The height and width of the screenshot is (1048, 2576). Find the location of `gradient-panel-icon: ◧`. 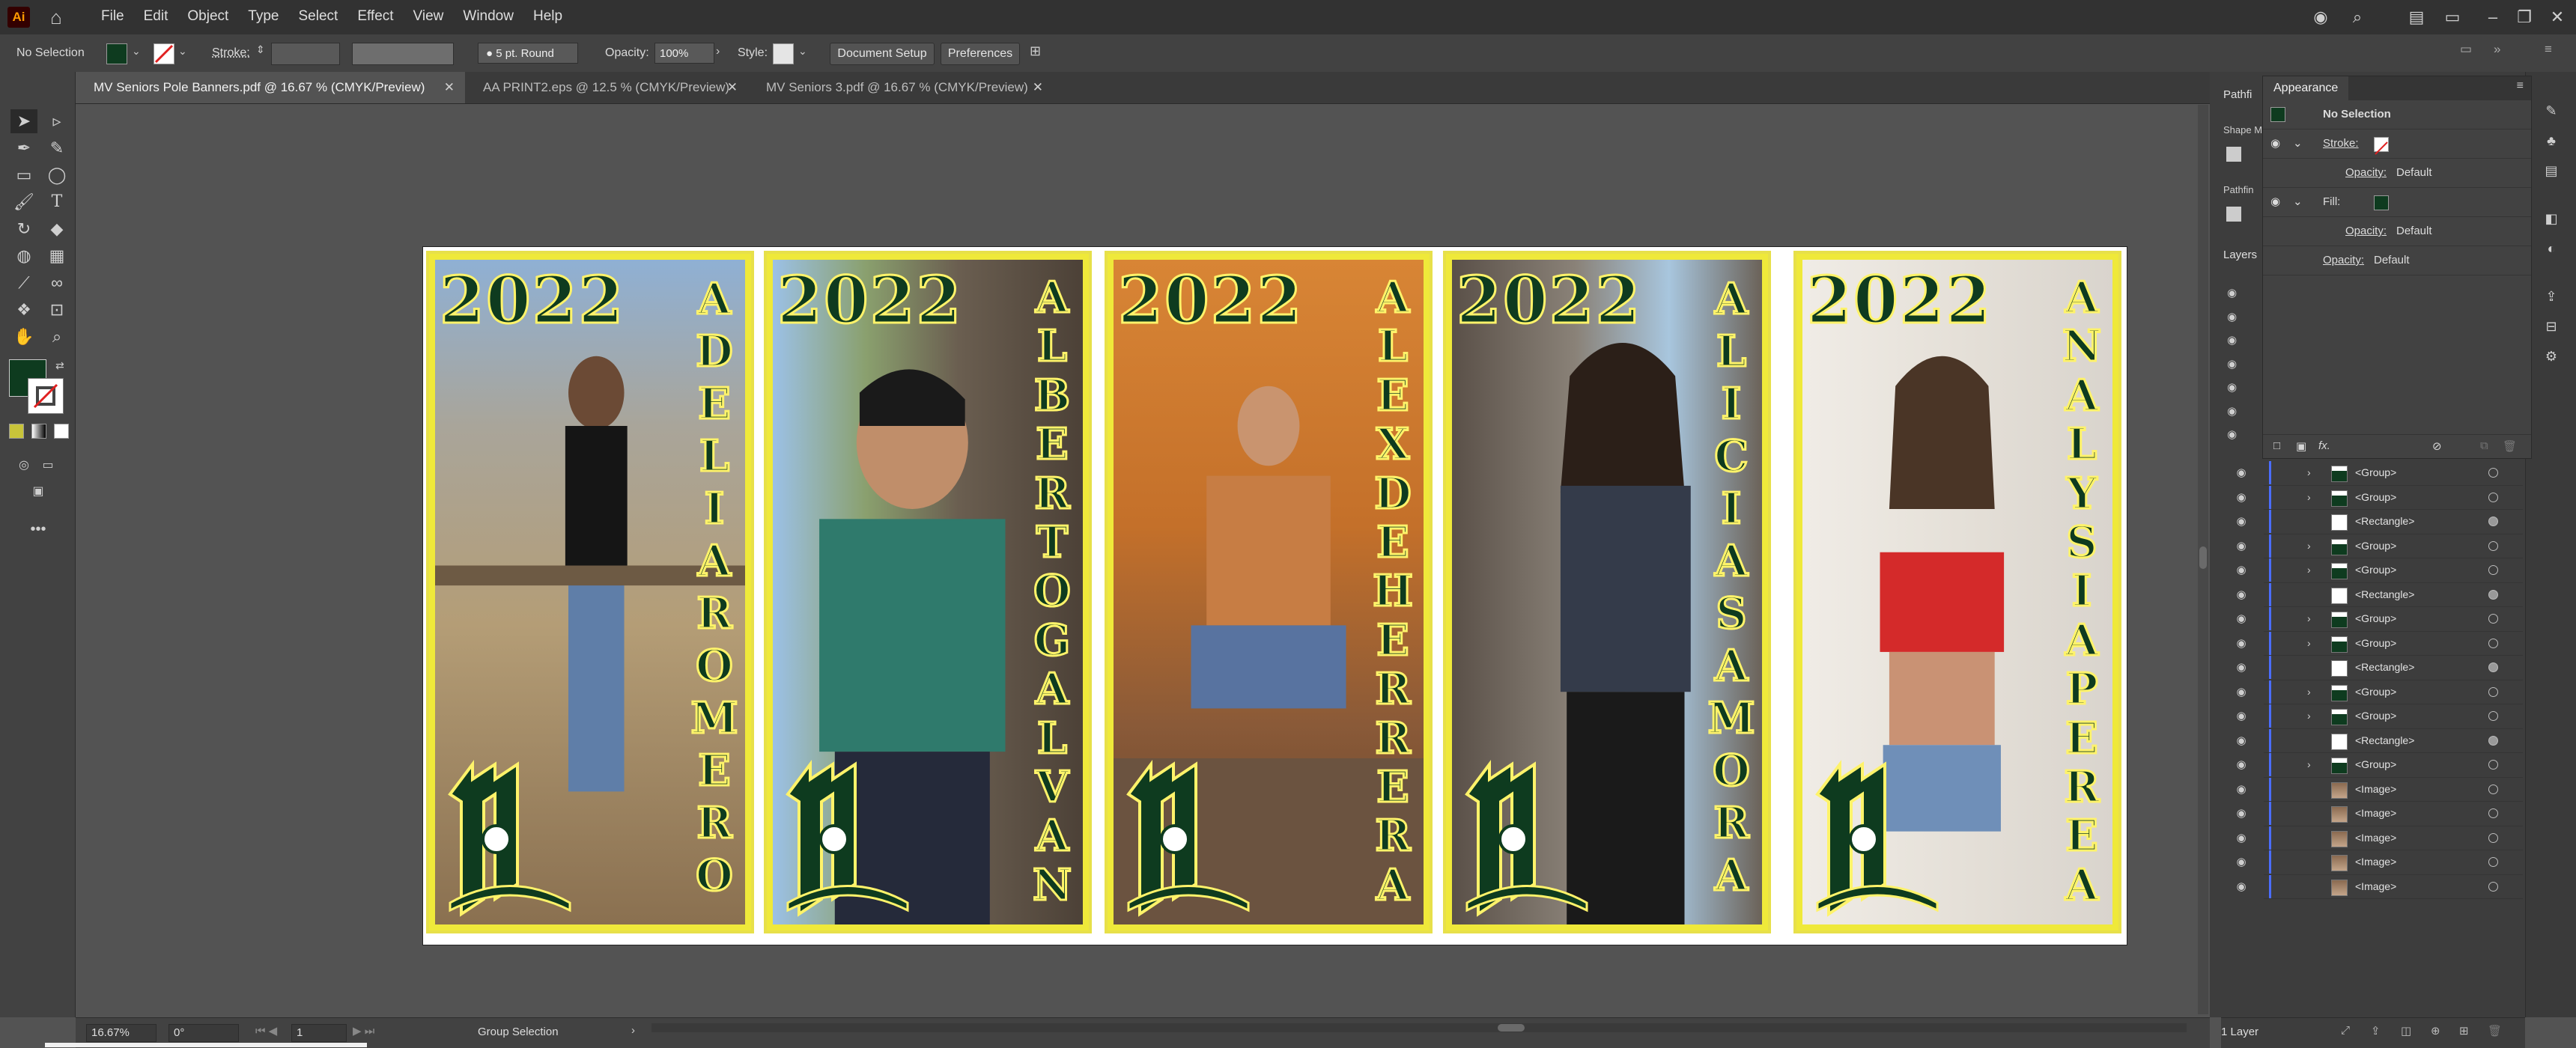

gradient-panel-icon: ◧ is located at coordinates (2551, 219).